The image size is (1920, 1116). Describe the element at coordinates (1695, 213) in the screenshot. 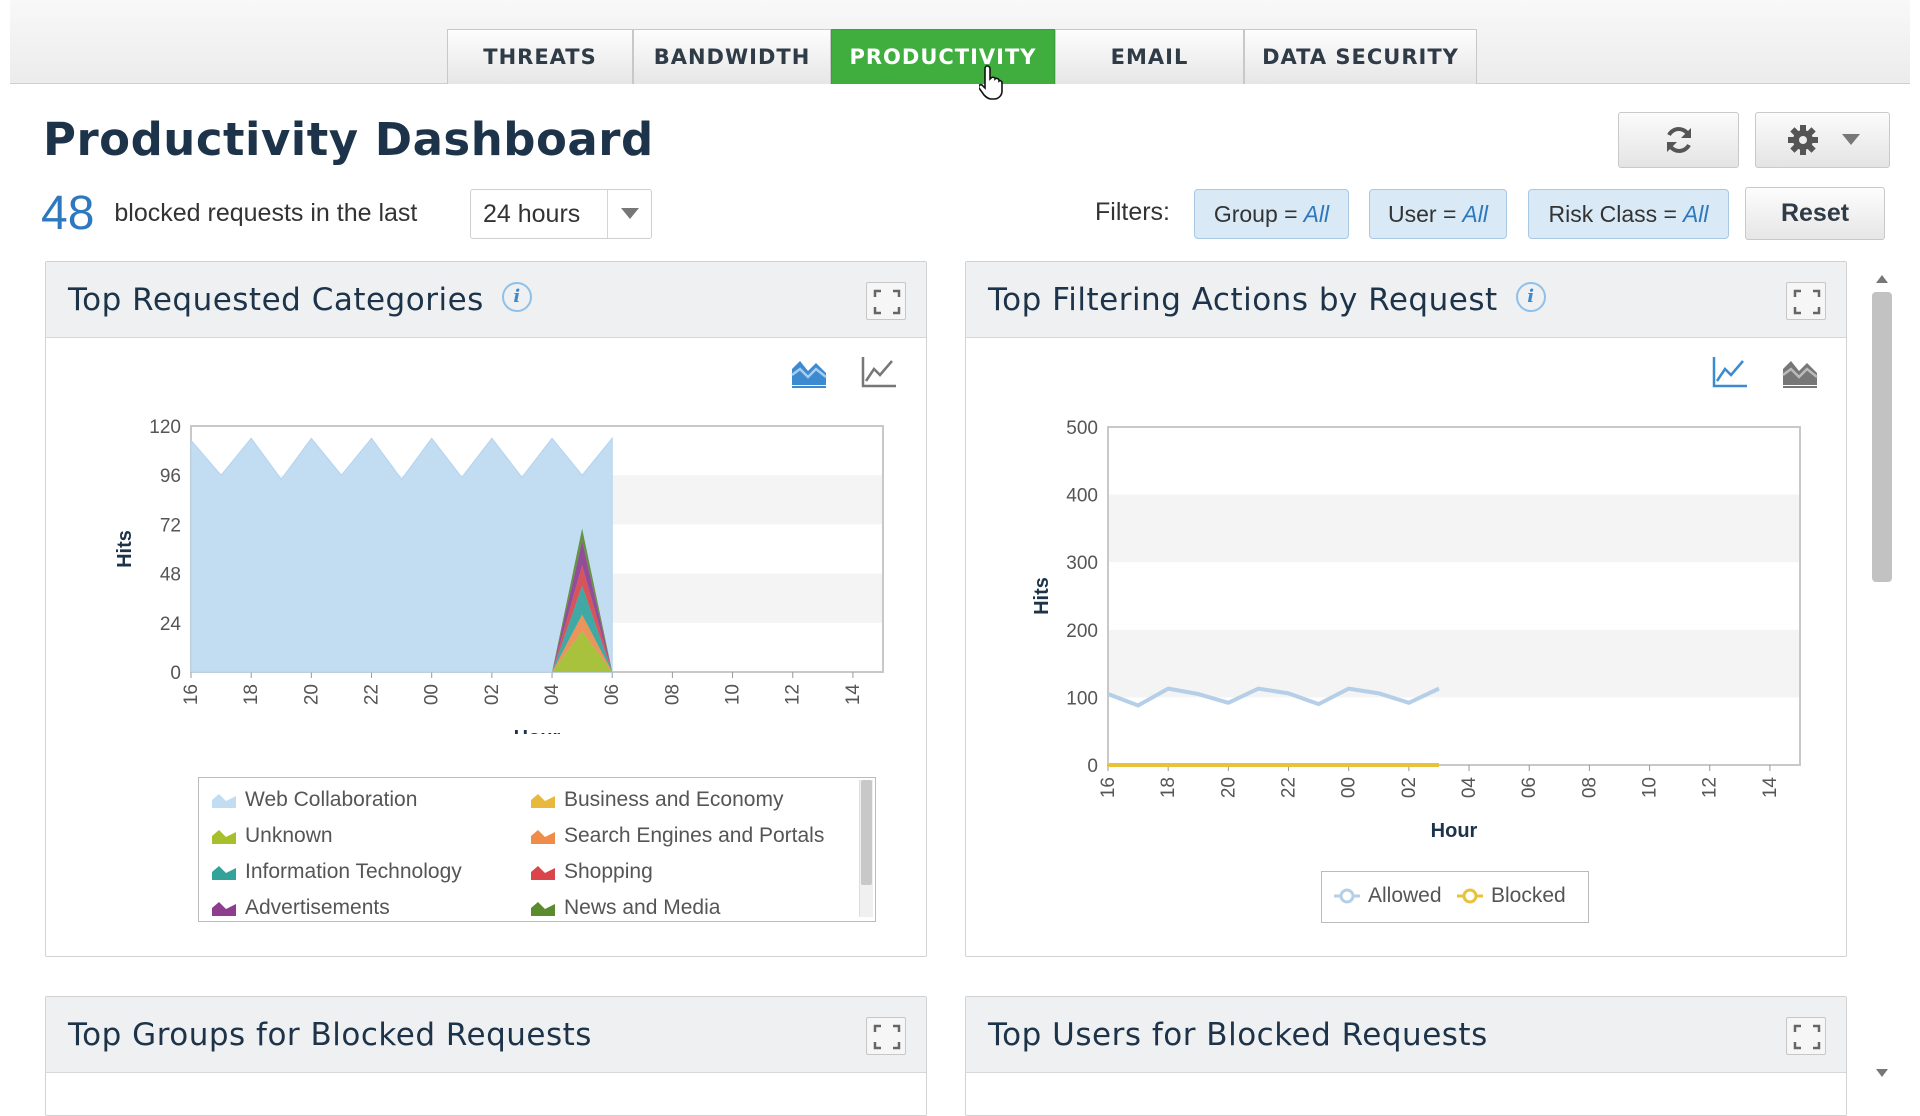

I see `filter-risk-class-value: All` at that location.